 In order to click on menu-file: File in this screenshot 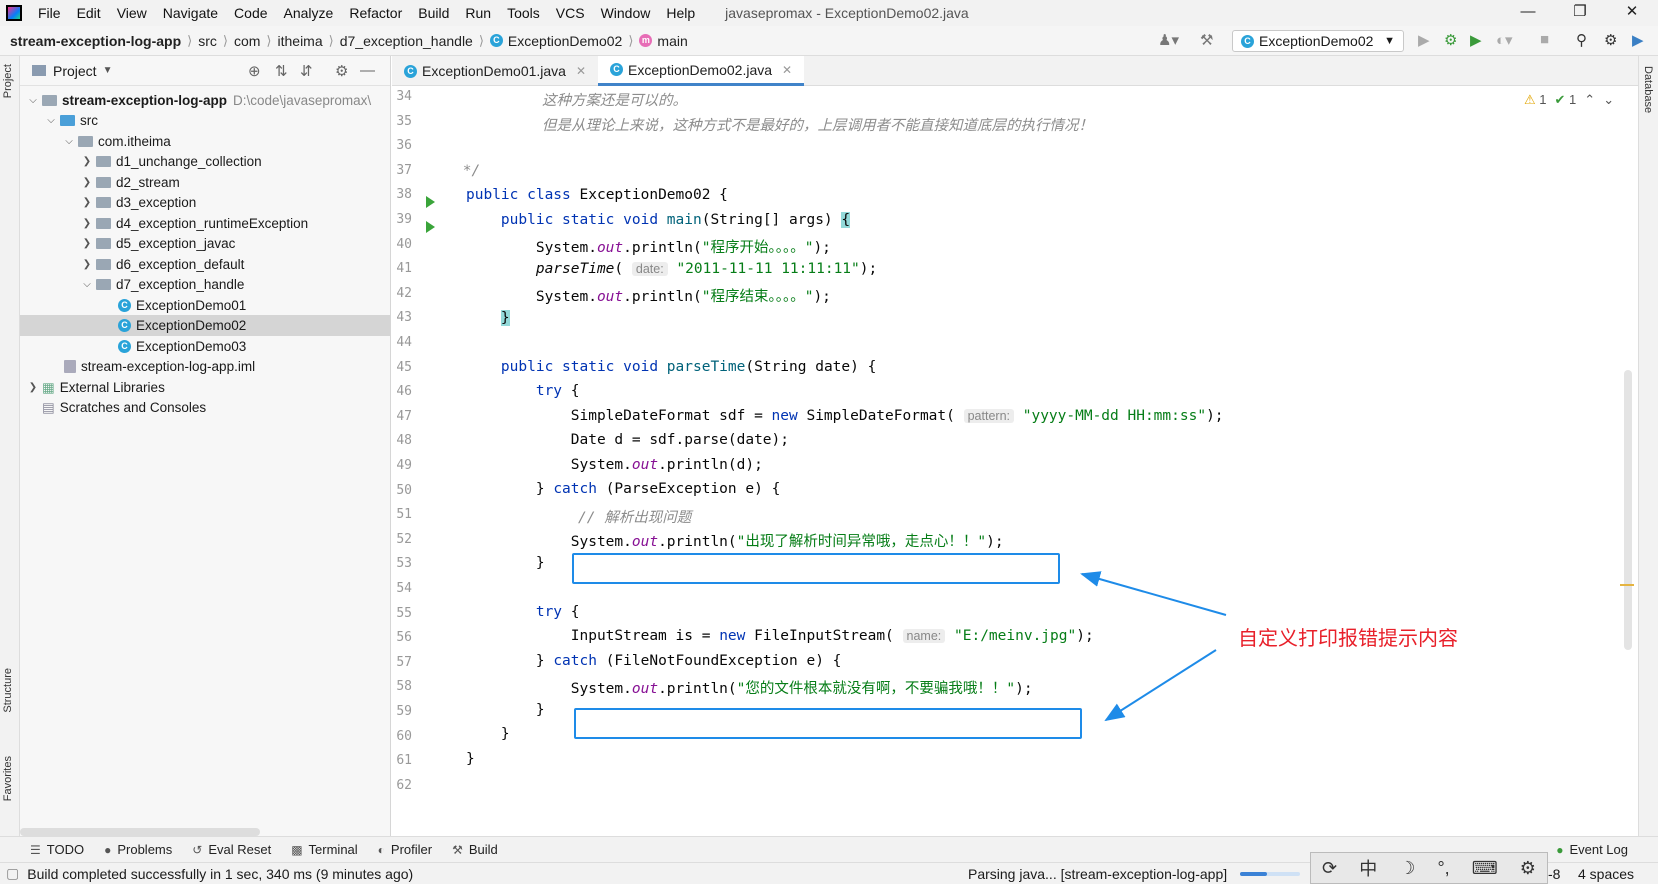, I will do `click(49, 13)`.